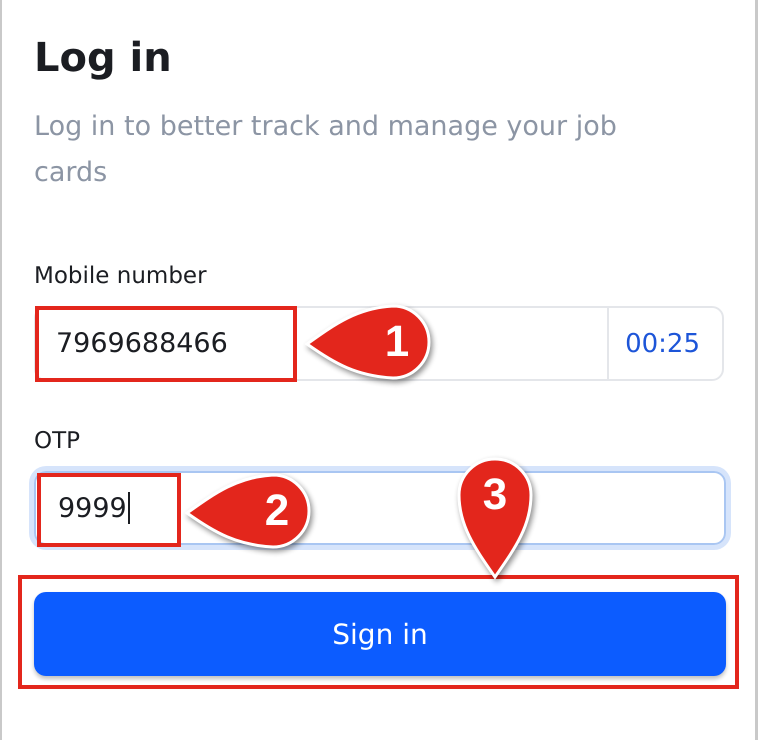 Image resolution: width=758 pixels, height=740 pixels. What do you see at coordinates (142, 343) in the screenshot?
I see `phone-number-value: 7969688466` at bounding box center [142, 343].